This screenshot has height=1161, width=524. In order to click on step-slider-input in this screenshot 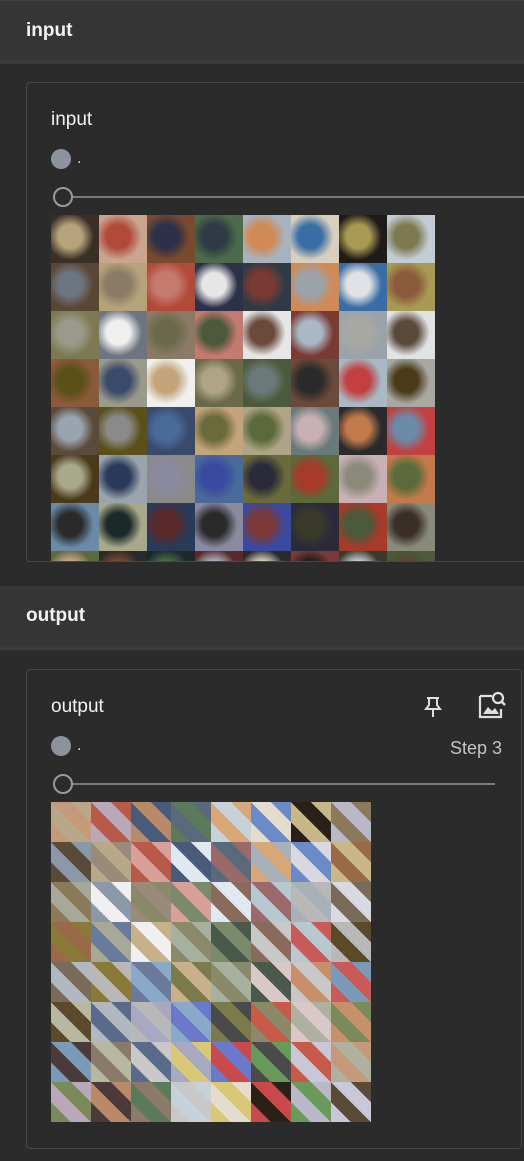, I will do `click(288, 197)`.